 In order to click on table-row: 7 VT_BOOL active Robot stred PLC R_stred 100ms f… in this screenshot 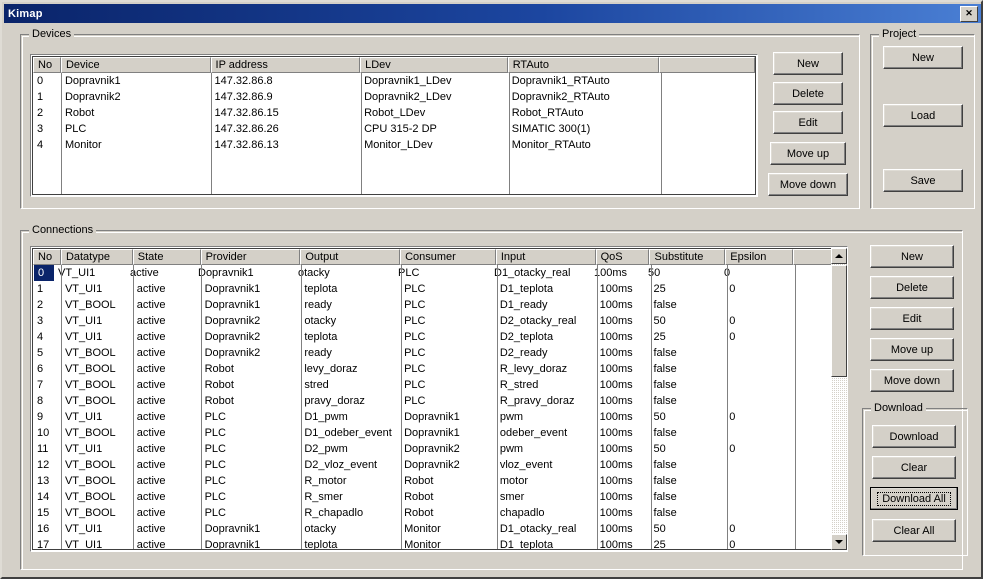, I will do `click(439, 385)`.